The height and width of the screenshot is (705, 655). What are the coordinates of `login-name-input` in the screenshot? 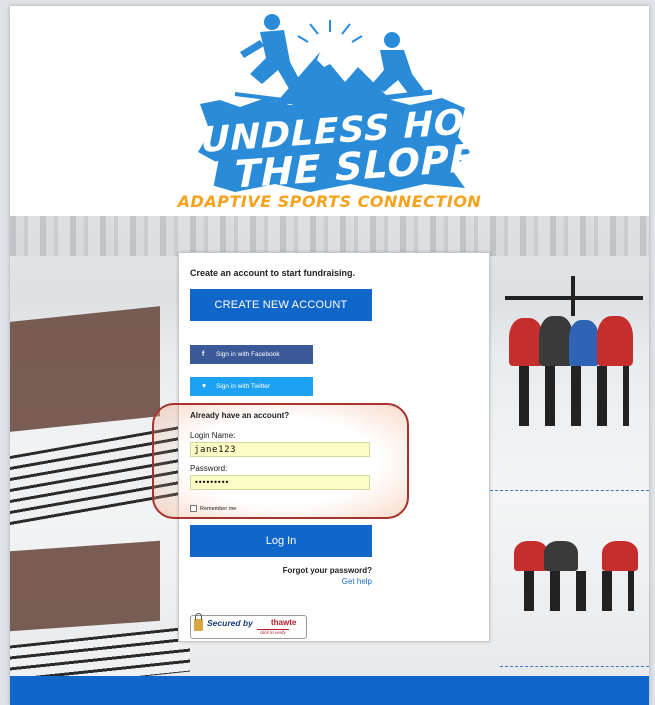 It's located at (280, 449).